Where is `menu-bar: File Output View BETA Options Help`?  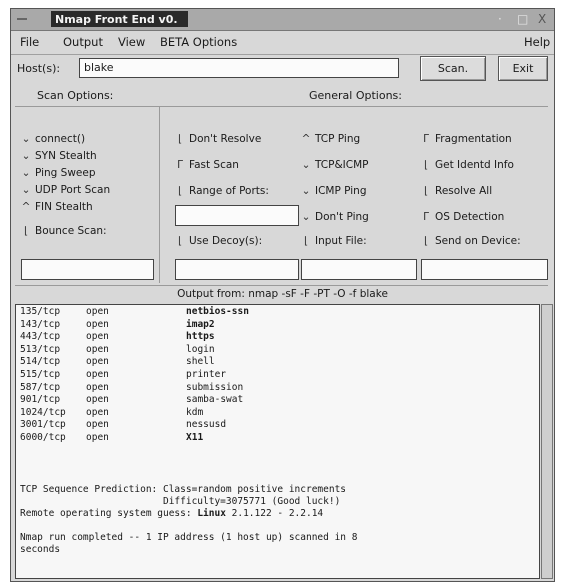 menu-bar: File Output View BETA Options Help is located at coordinates (282, 42).